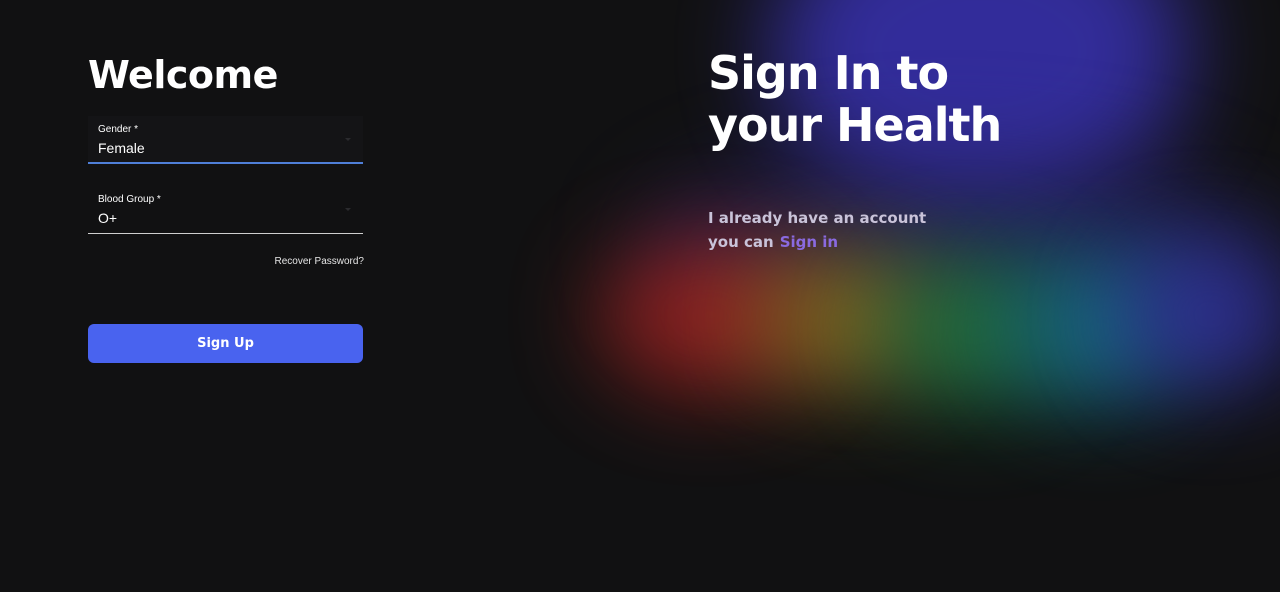 The image size is (1280, 592). What do you see at coordinates (225, 343) in the screenshot?
I see `sign-up-button: Sign Up` at bounding box center [225, 343].